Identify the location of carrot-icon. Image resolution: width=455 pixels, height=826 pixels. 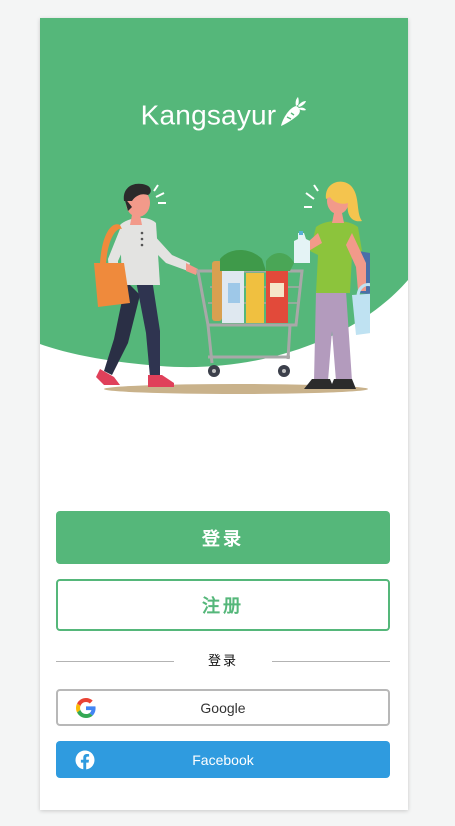
(292, 115).